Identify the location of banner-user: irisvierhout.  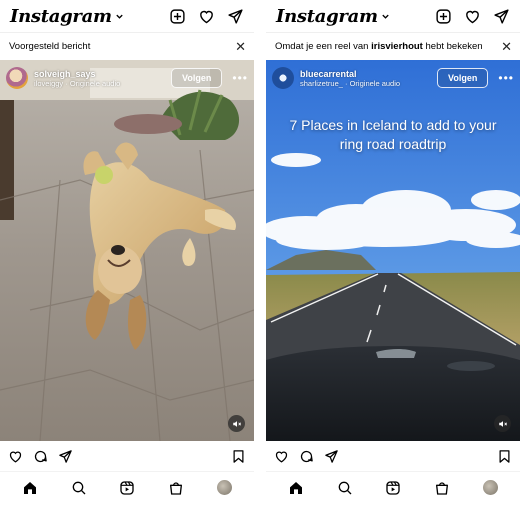
(397, 46).